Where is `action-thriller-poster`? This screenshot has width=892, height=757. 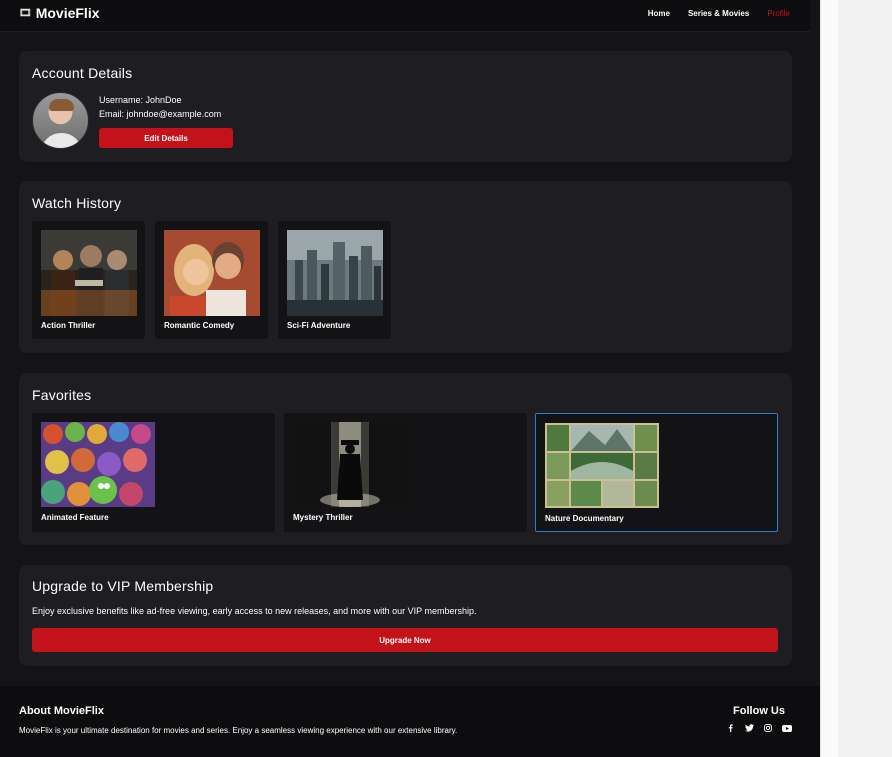
action-thriller-poster is located at coordinates (89, 273).